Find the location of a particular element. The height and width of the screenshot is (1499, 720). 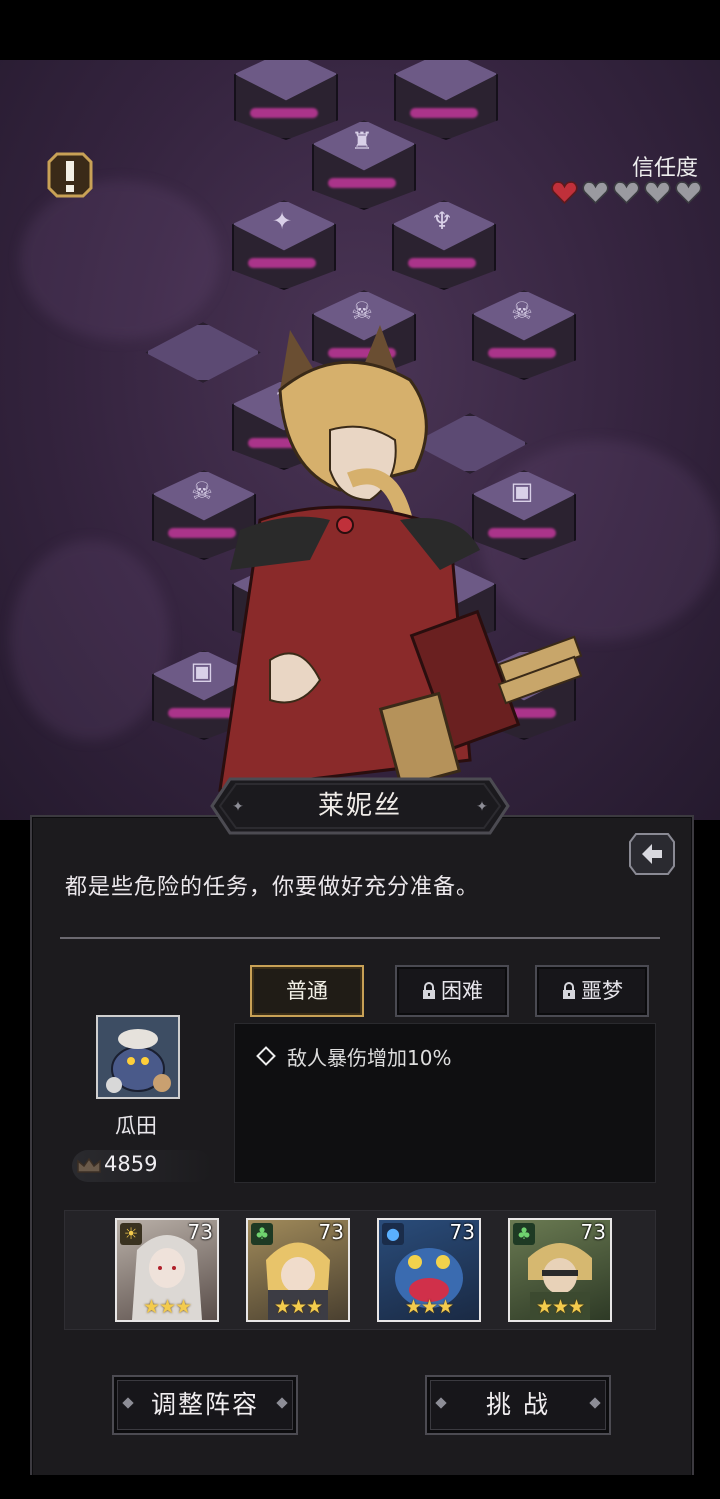

status-bar is located at coordinates (360, 30).